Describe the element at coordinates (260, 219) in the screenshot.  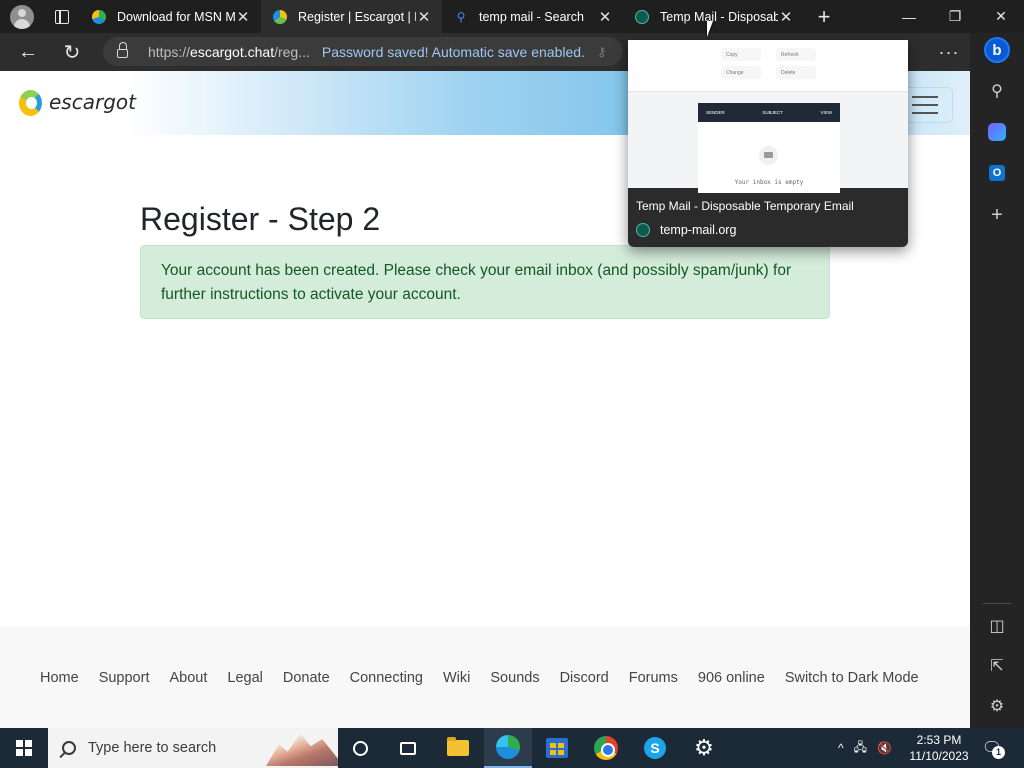
I see `page-title: Register - Step 2` at that location.